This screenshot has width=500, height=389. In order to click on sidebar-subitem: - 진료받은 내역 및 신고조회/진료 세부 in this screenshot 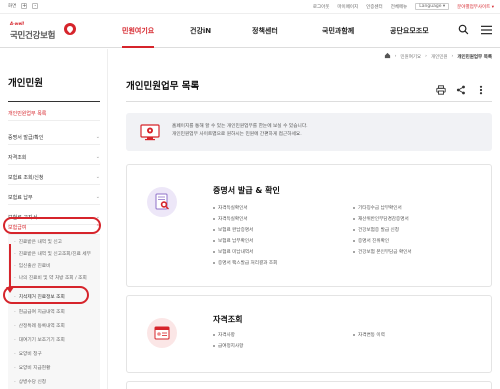, I will do `click(57, 254)`.